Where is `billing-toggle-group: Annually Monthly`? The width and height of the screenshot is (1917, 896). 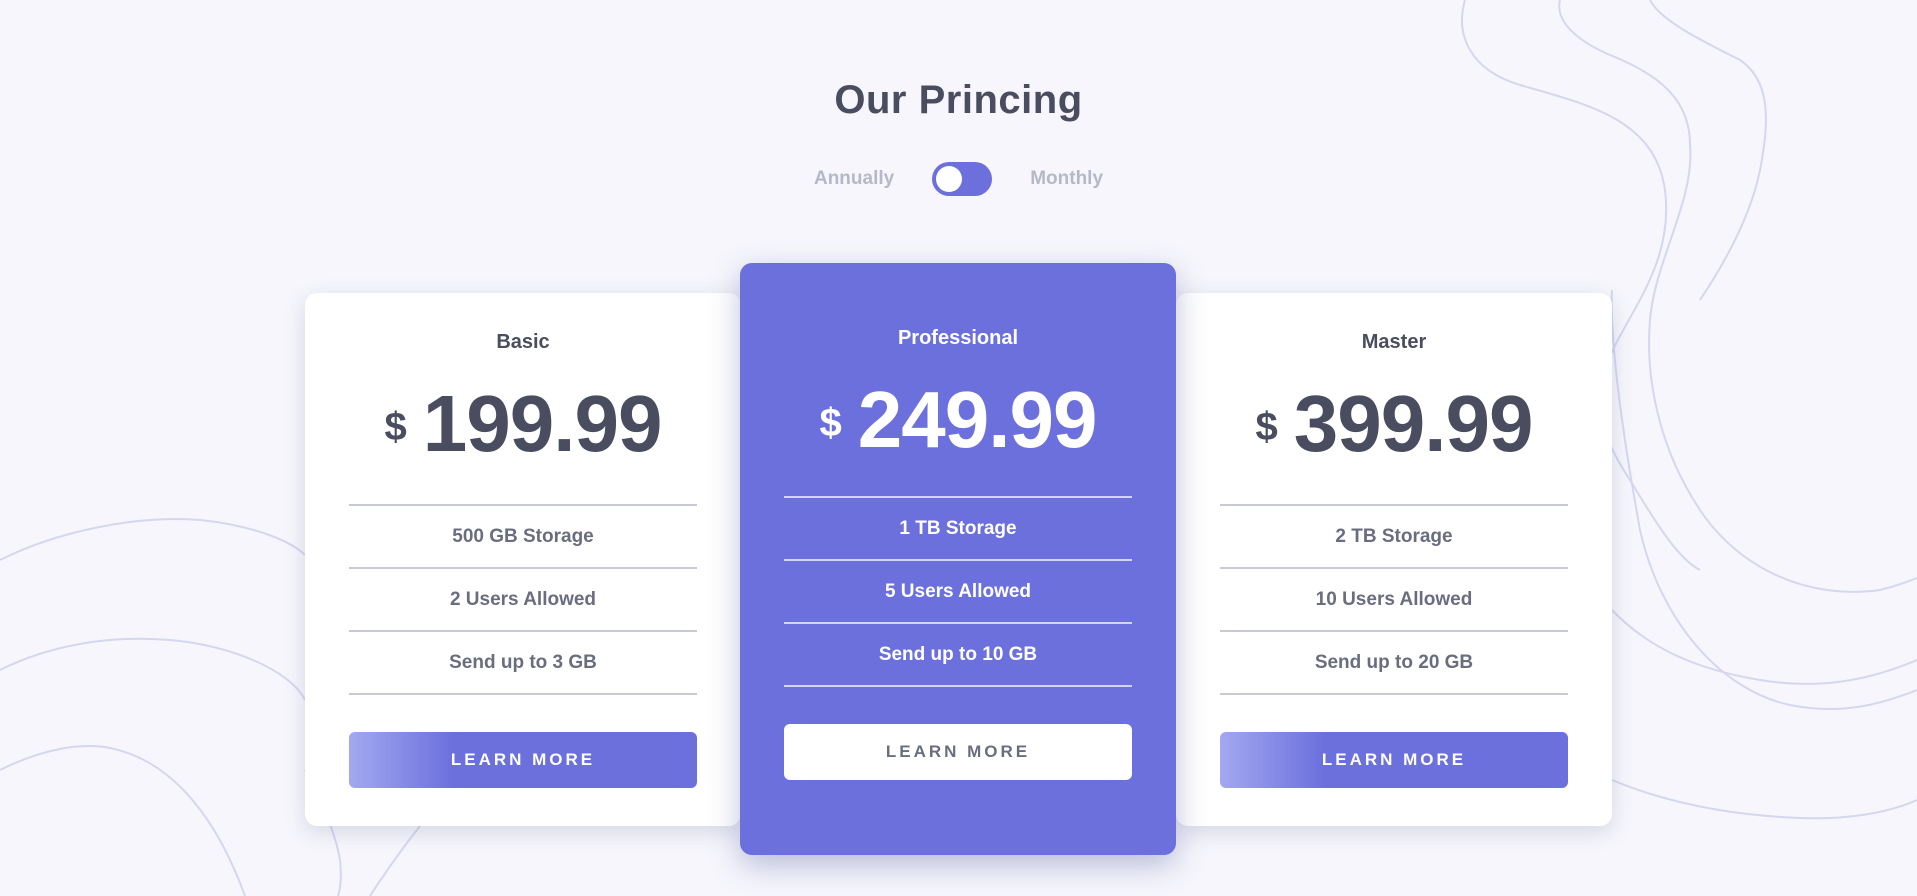
billing-toggle-group: Annually Monthly is located at coordinates (958, 179).